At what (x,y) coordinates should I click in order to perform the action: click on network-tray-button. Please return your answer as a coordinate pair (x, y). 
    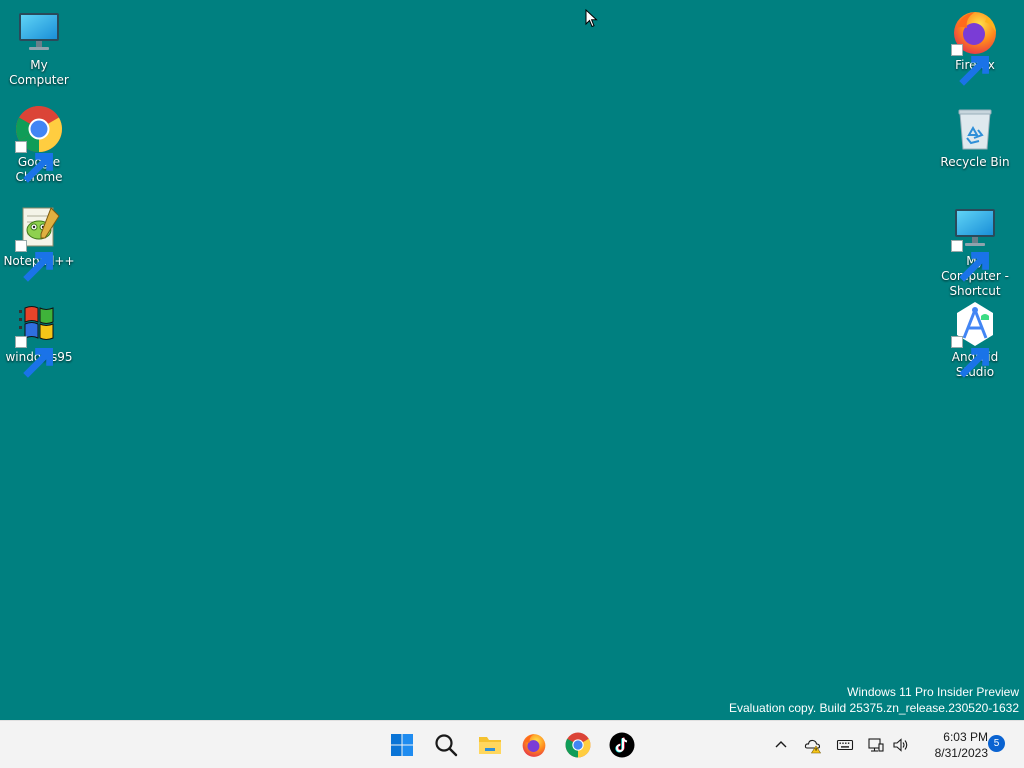
    Looking at the image, I should click on (876, 745).